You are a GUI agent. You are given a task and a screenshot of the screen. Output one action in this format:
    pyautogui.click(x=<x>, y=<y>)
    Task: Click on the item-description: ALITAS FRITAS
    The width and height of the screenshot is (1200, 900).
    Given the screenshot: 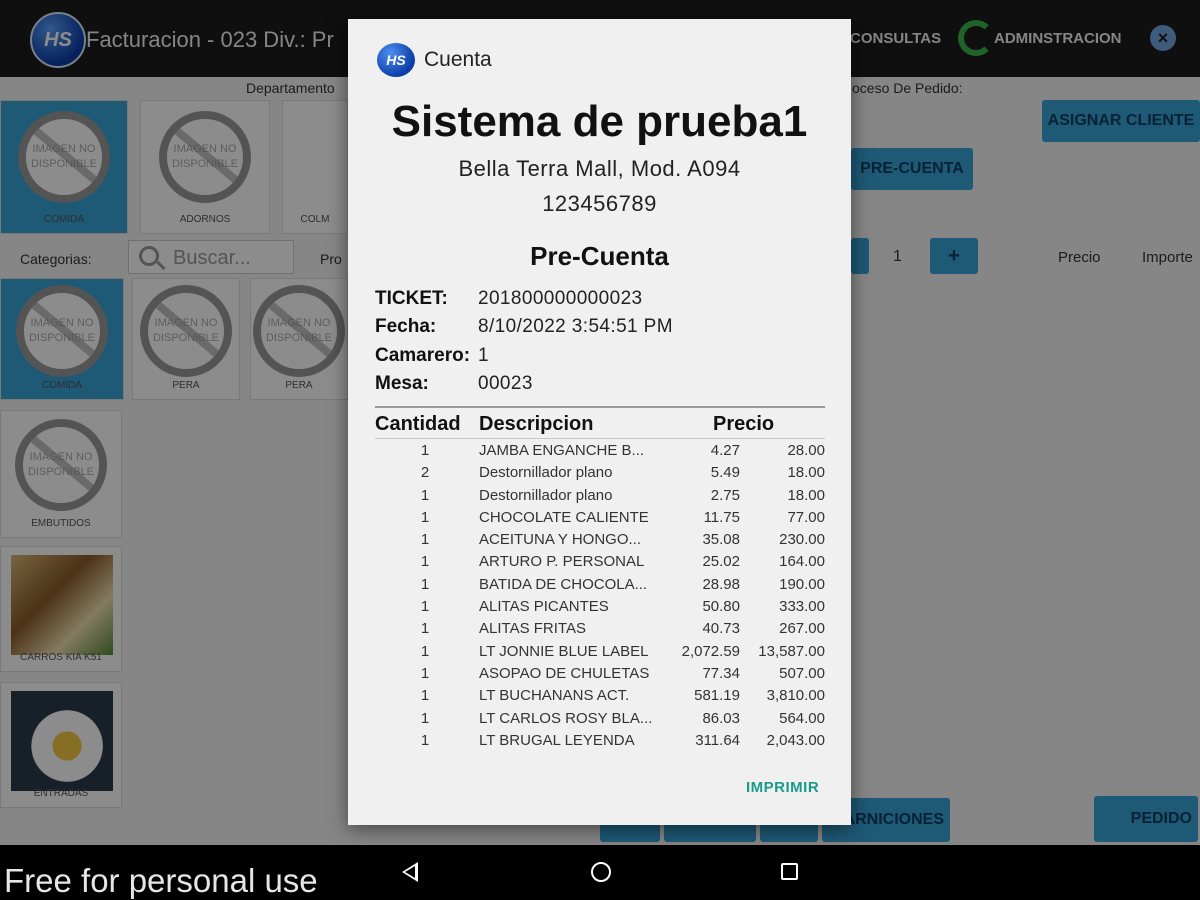 What is the action you would take?
    pyautogui.click(x=532, y=629)
    